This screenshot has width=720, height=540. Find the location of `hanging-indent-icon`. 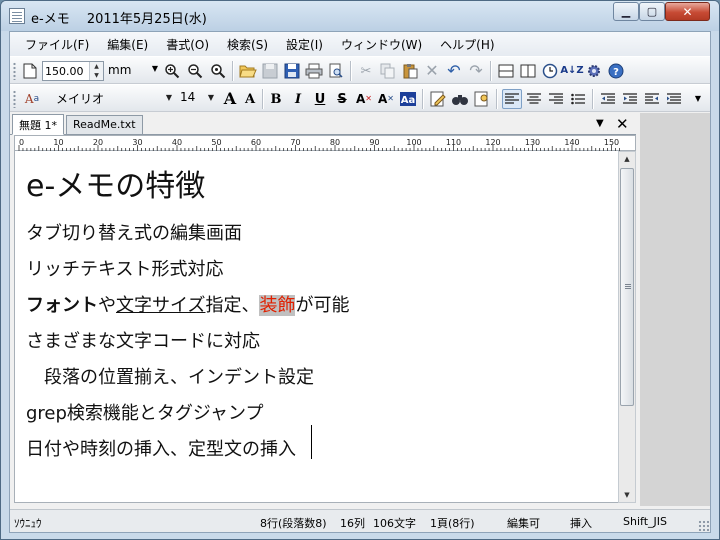

hanging-indent-icon is located at coordinates (674, 99).